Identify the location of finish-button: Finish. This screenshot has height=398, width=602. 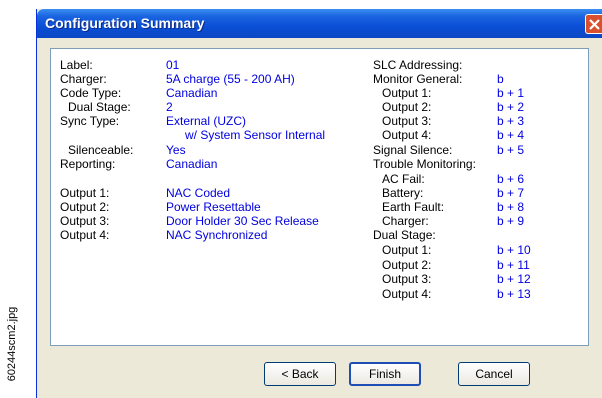
(385, 374).